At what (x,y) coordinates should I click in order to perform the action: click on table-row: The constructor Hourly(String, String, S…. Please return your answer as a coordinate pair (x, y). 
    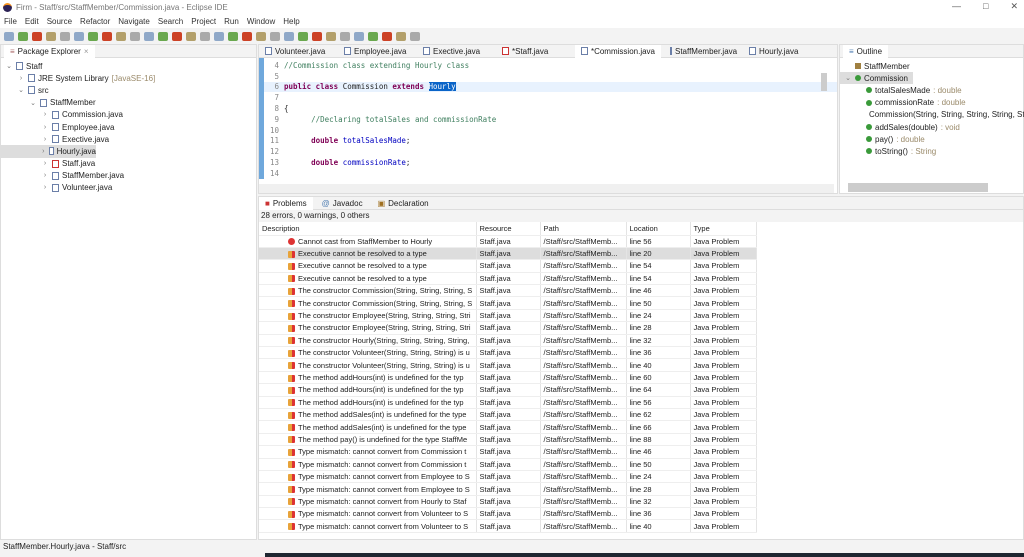
    Looking at the image, I should click on (508, 341).